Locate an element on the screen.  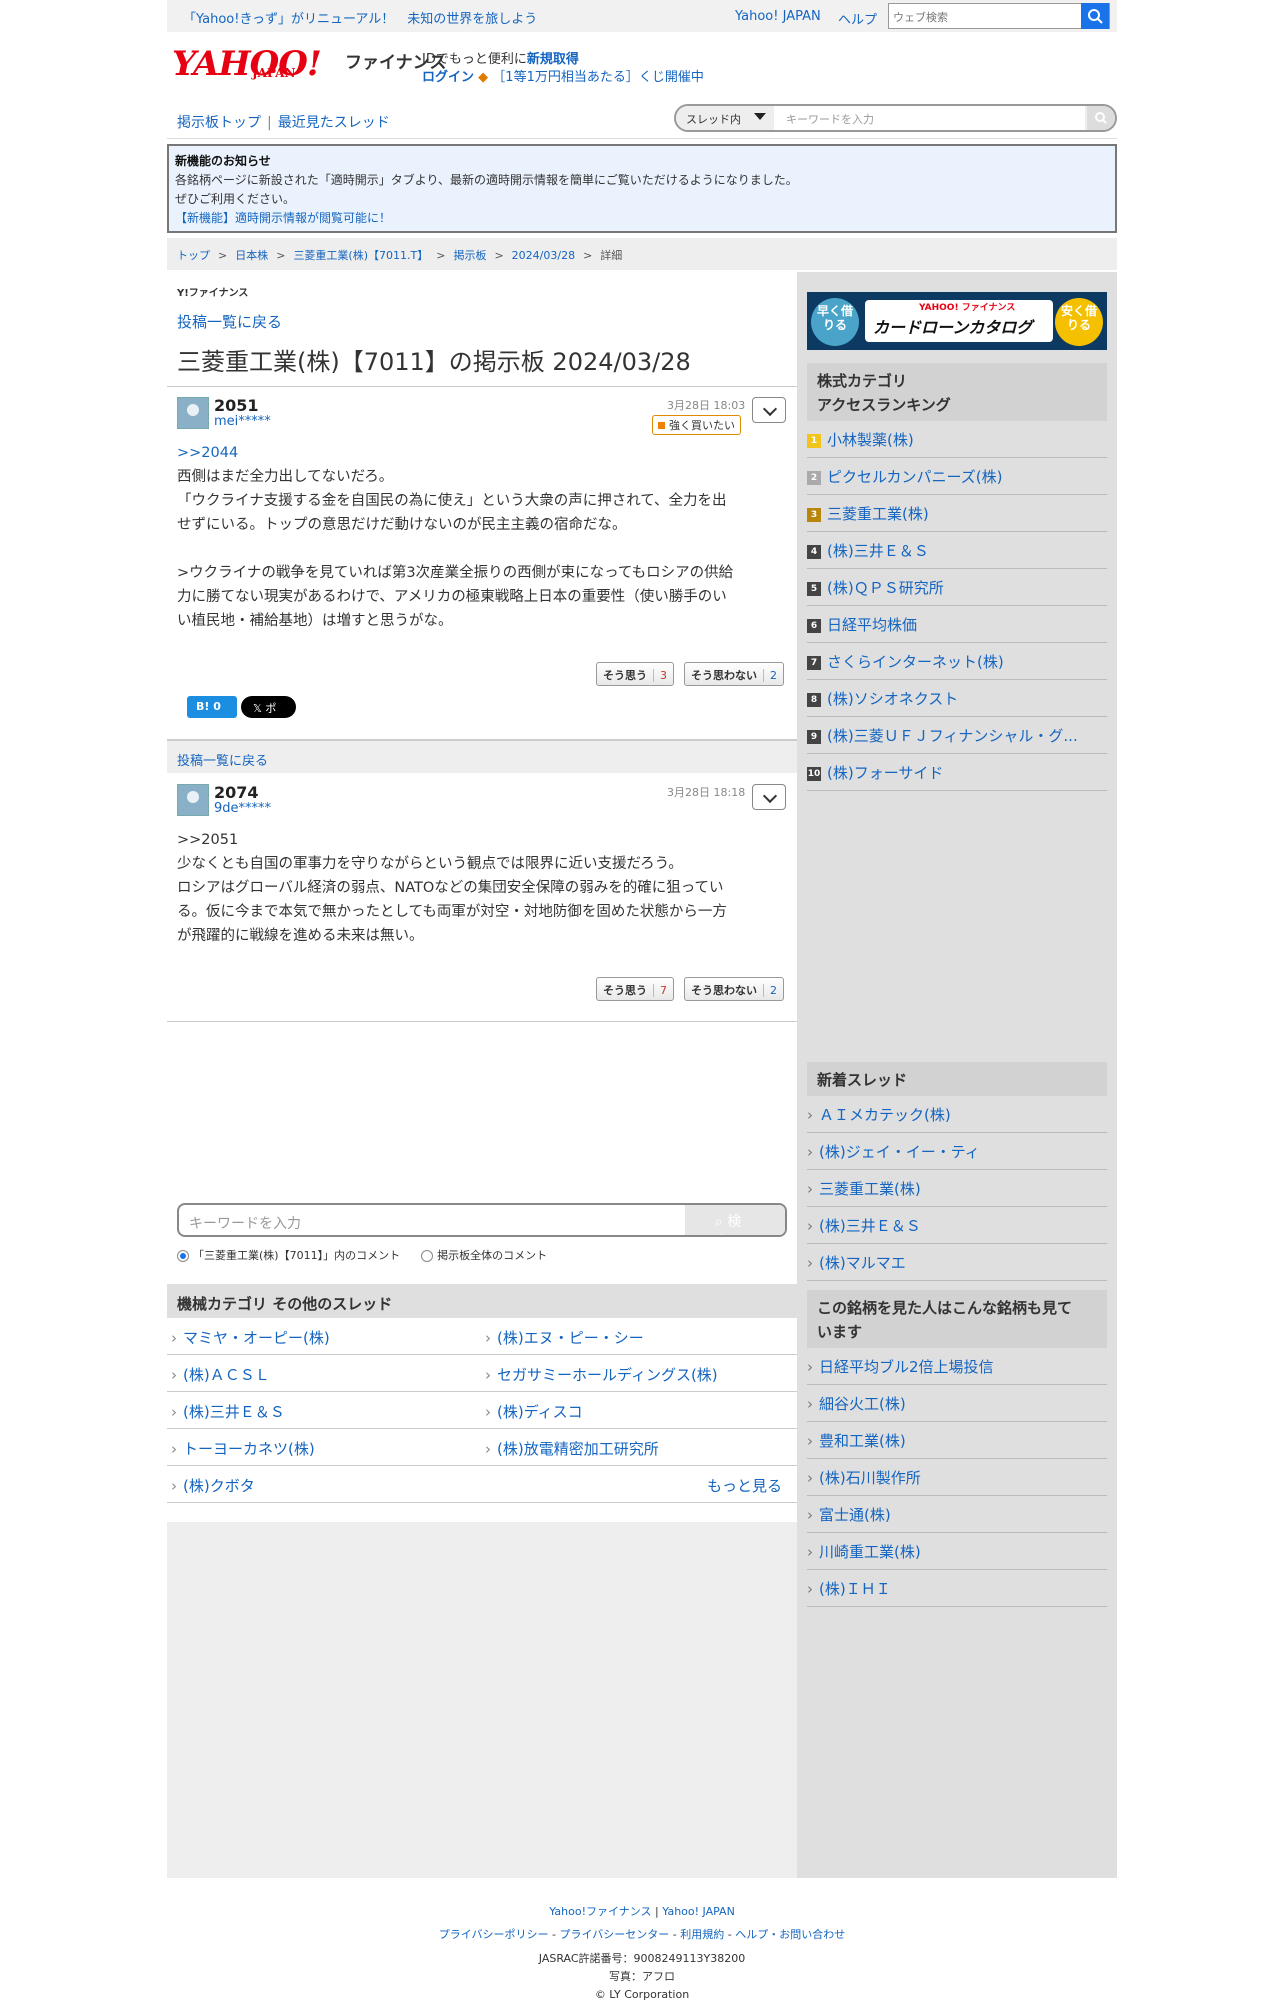
scope-select: スレッド内 is located at coordinates (725, 118).